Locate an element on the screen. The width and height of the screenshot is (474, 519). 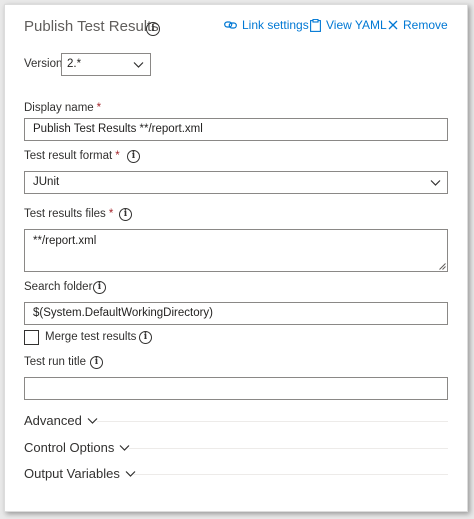
remove-button: Remove is located at coordinates (418, 25).